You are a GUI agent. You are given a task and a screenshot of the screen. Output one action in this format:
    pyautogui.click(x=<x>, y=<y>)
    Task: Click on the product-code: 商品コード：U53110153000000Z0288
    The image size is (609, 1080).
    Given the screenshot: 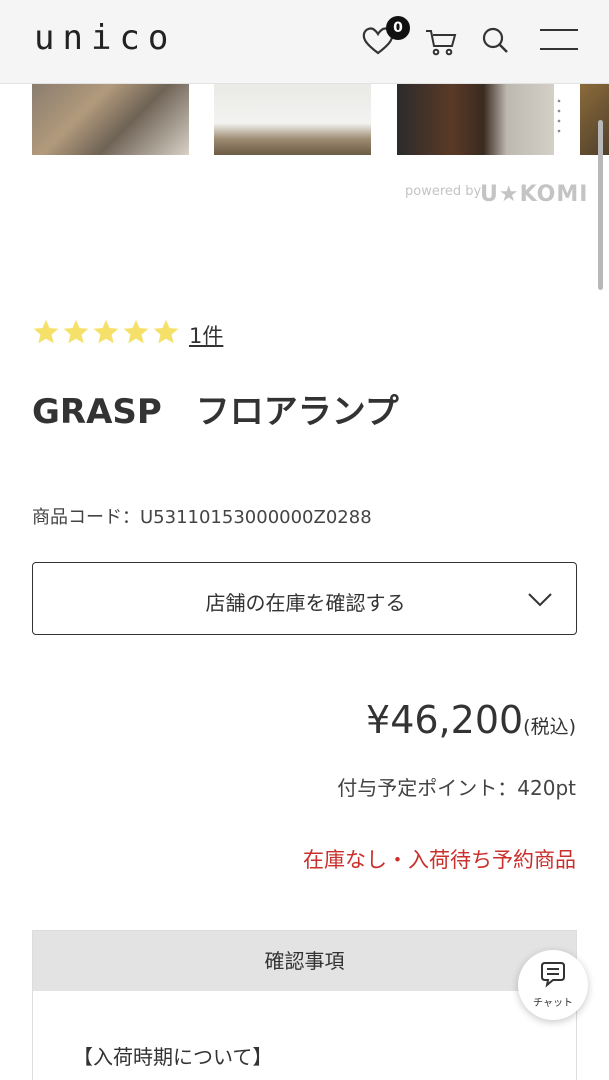 What is the action you would take?
    pyautogui.click(x=202, y=517)
    